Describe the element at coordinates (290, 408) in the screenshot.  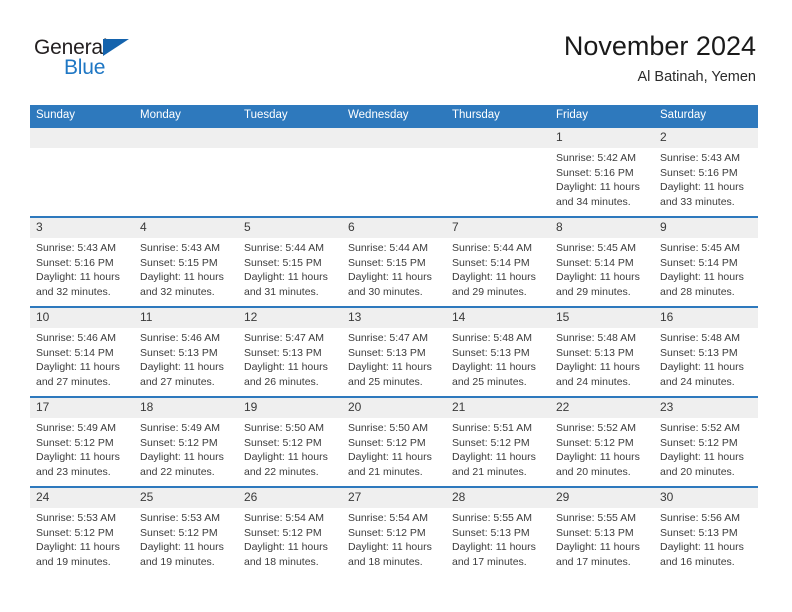
I see `day-number: 19` at that location.